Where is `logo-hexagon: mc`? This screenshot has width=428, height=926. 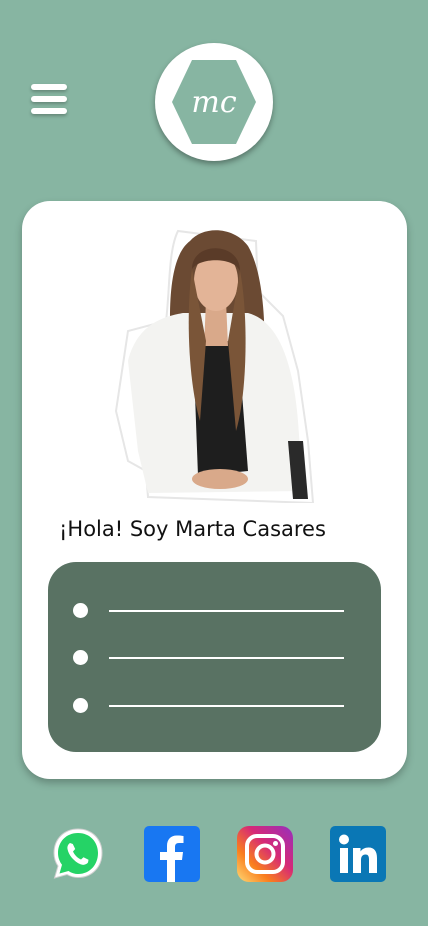
logo-hexagon: mc is located at coordinates (214, 102).